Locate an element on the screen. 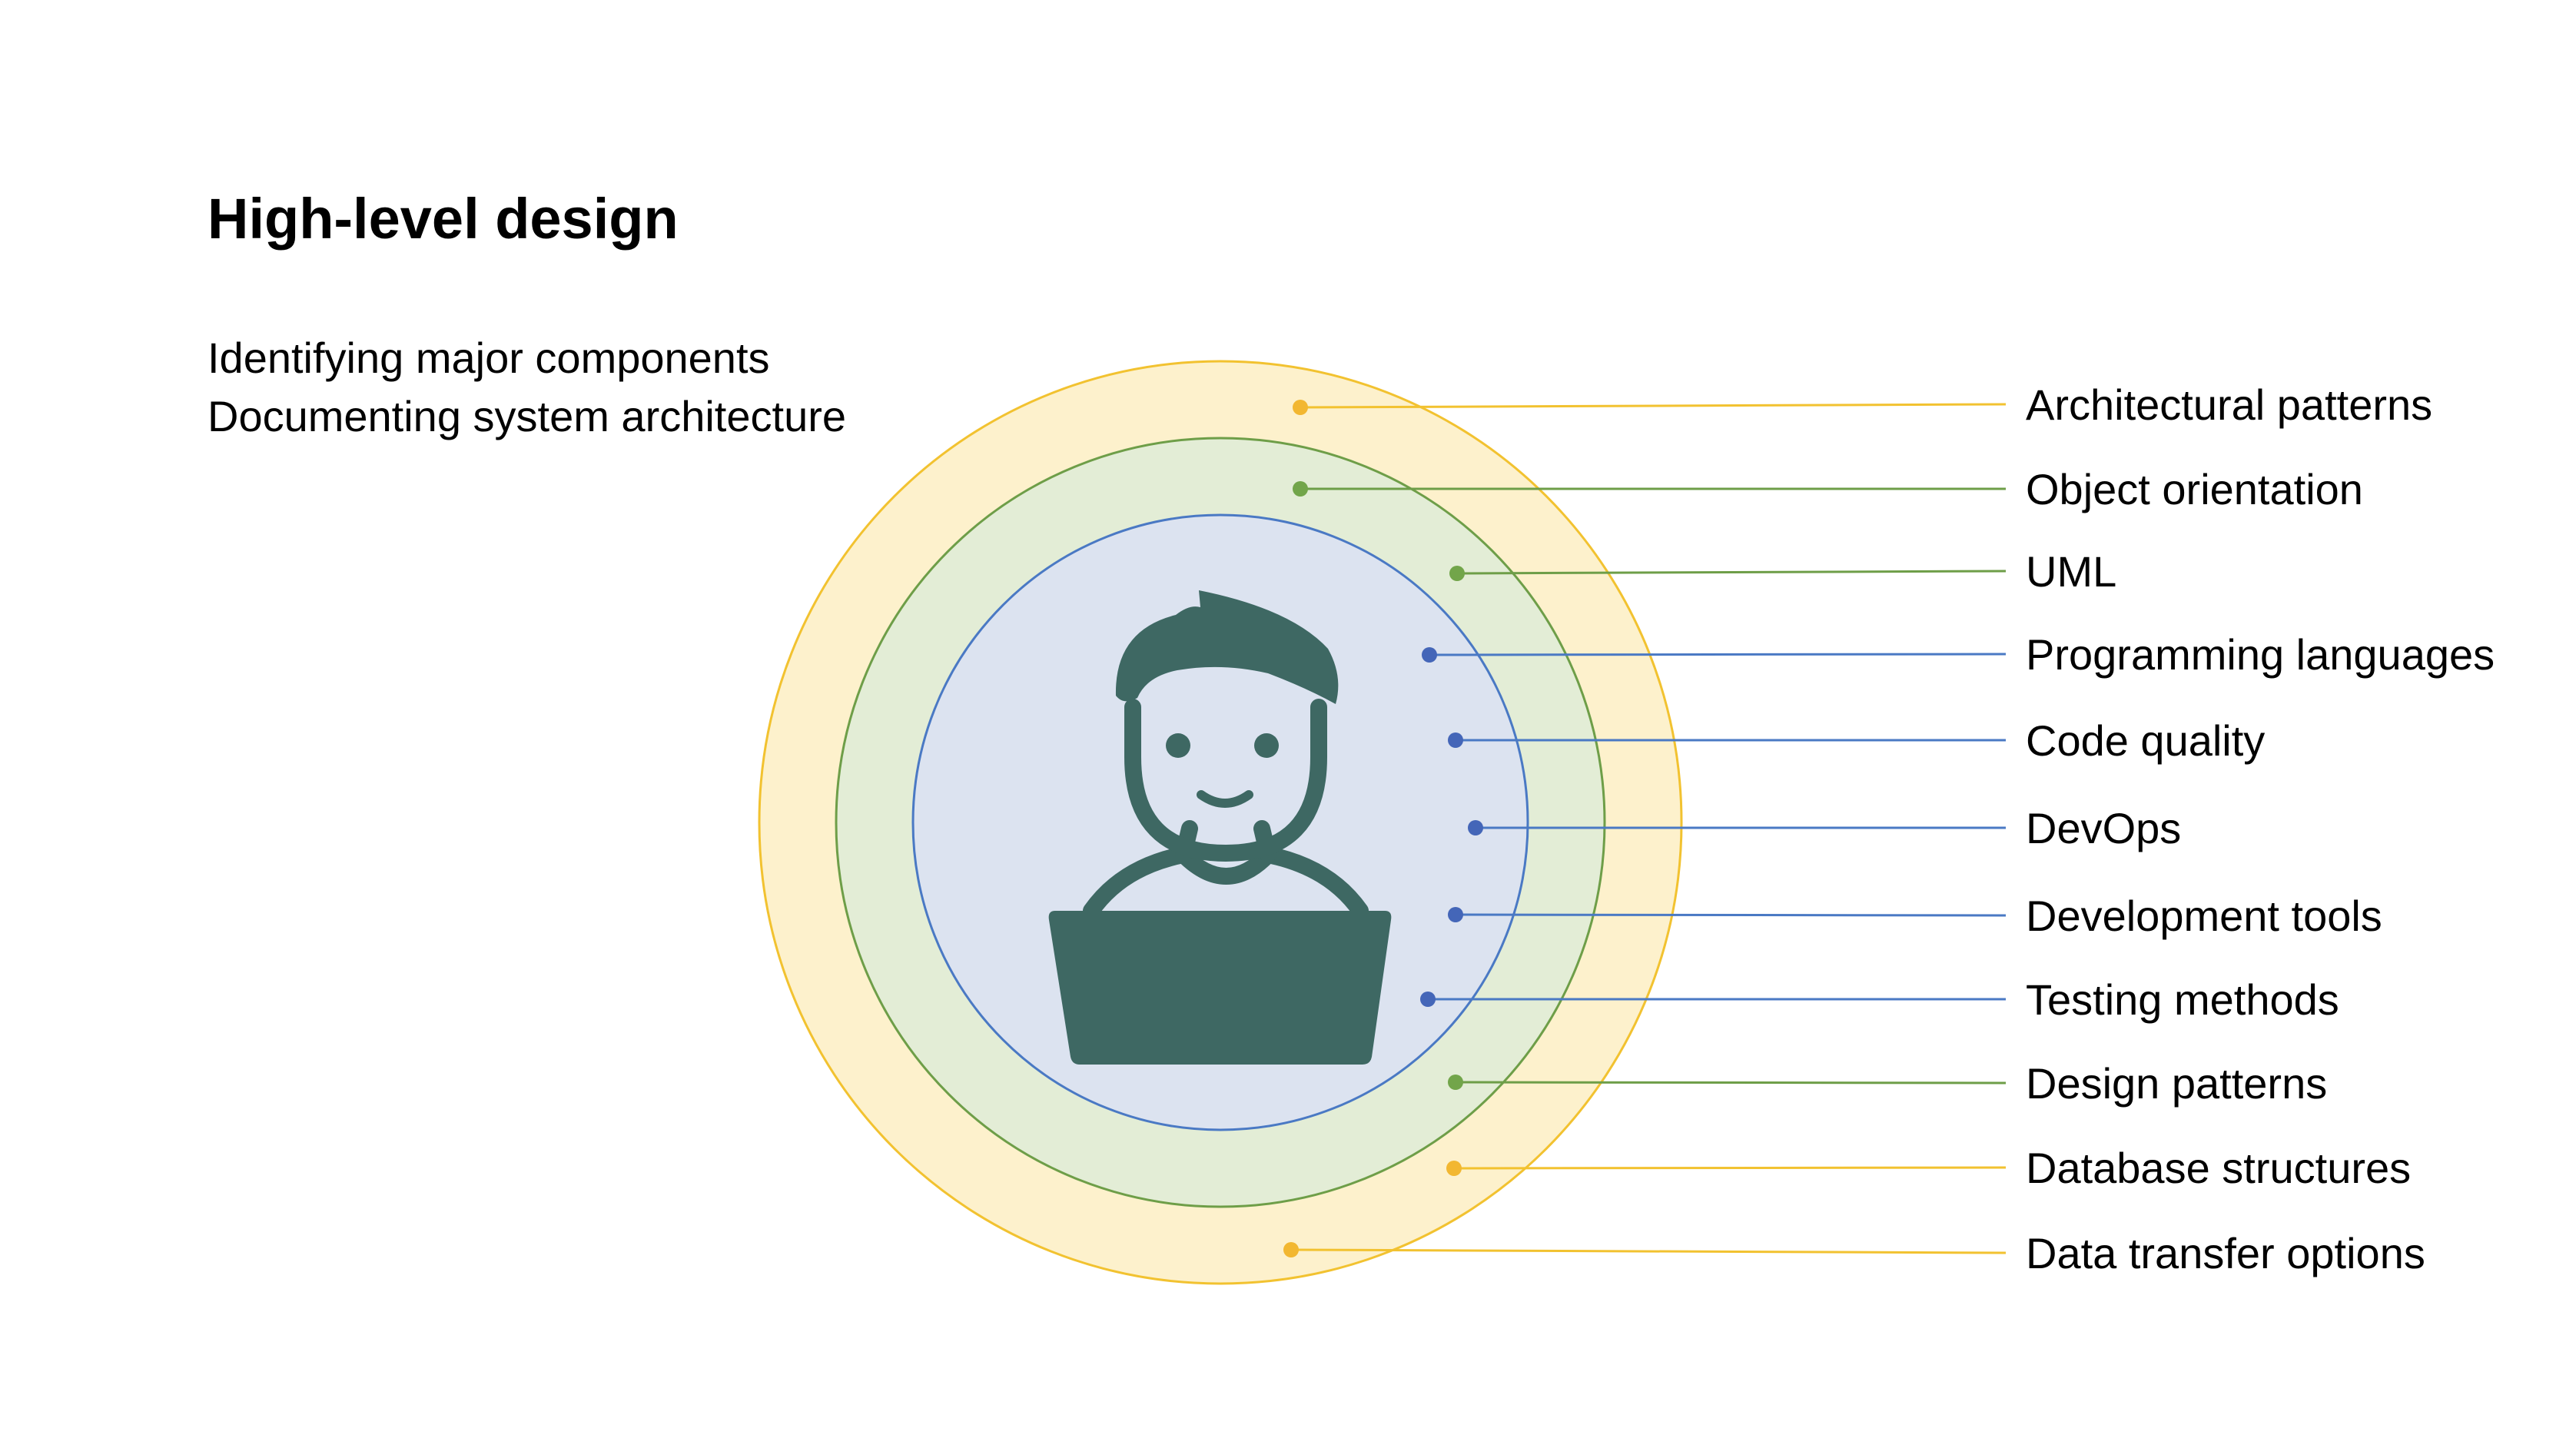  marker-dot-data-transfer-options is located at coordinates (1291, 1249).